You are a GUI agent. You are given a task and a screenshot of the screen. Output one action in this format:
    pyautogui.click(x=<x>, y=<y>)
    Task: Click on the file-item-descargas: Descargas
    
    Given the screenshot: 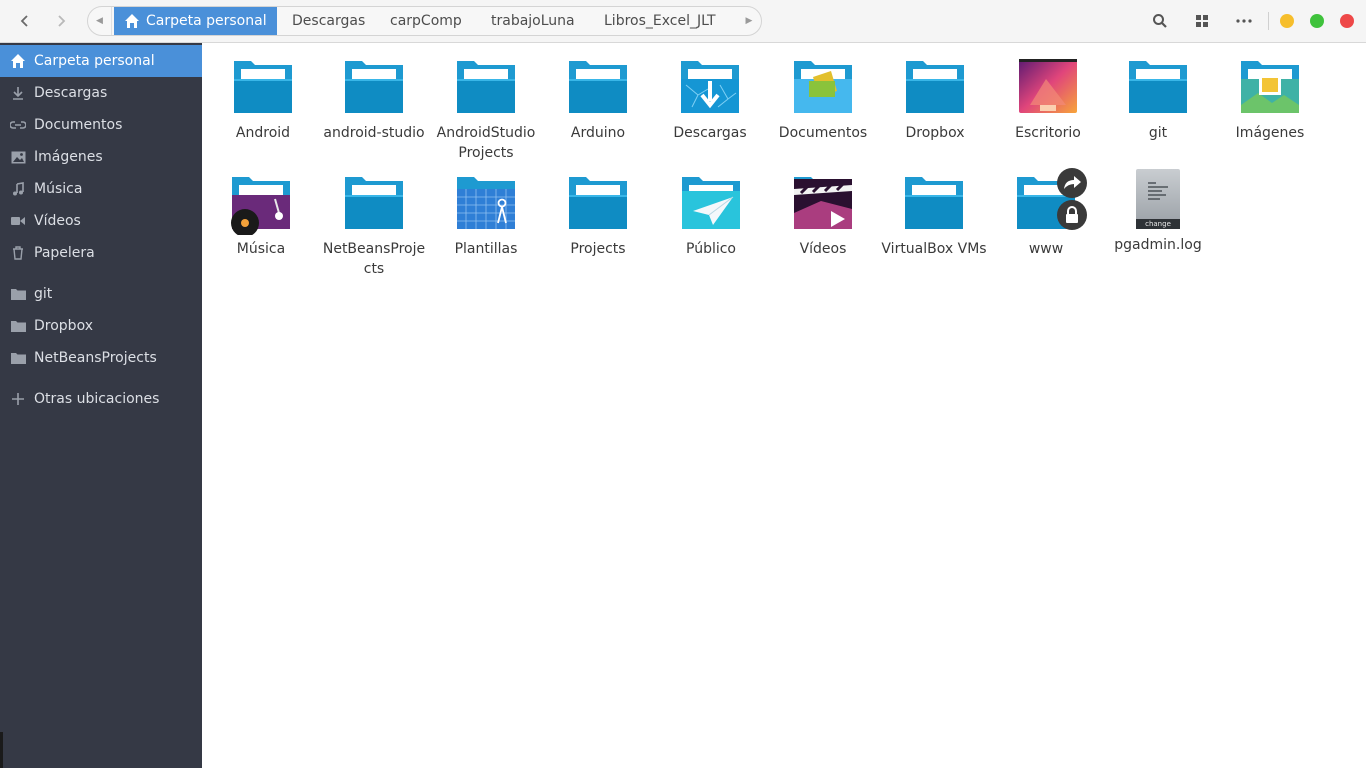 What is the action you would take?
    pyautogui.click(x=710, y=99)
    